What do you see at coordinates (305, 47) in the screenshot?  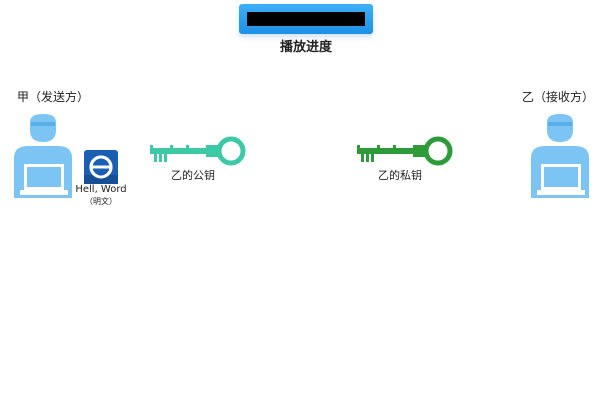 I see `progress-label: 播放进度` at bounding box center [305, 47].